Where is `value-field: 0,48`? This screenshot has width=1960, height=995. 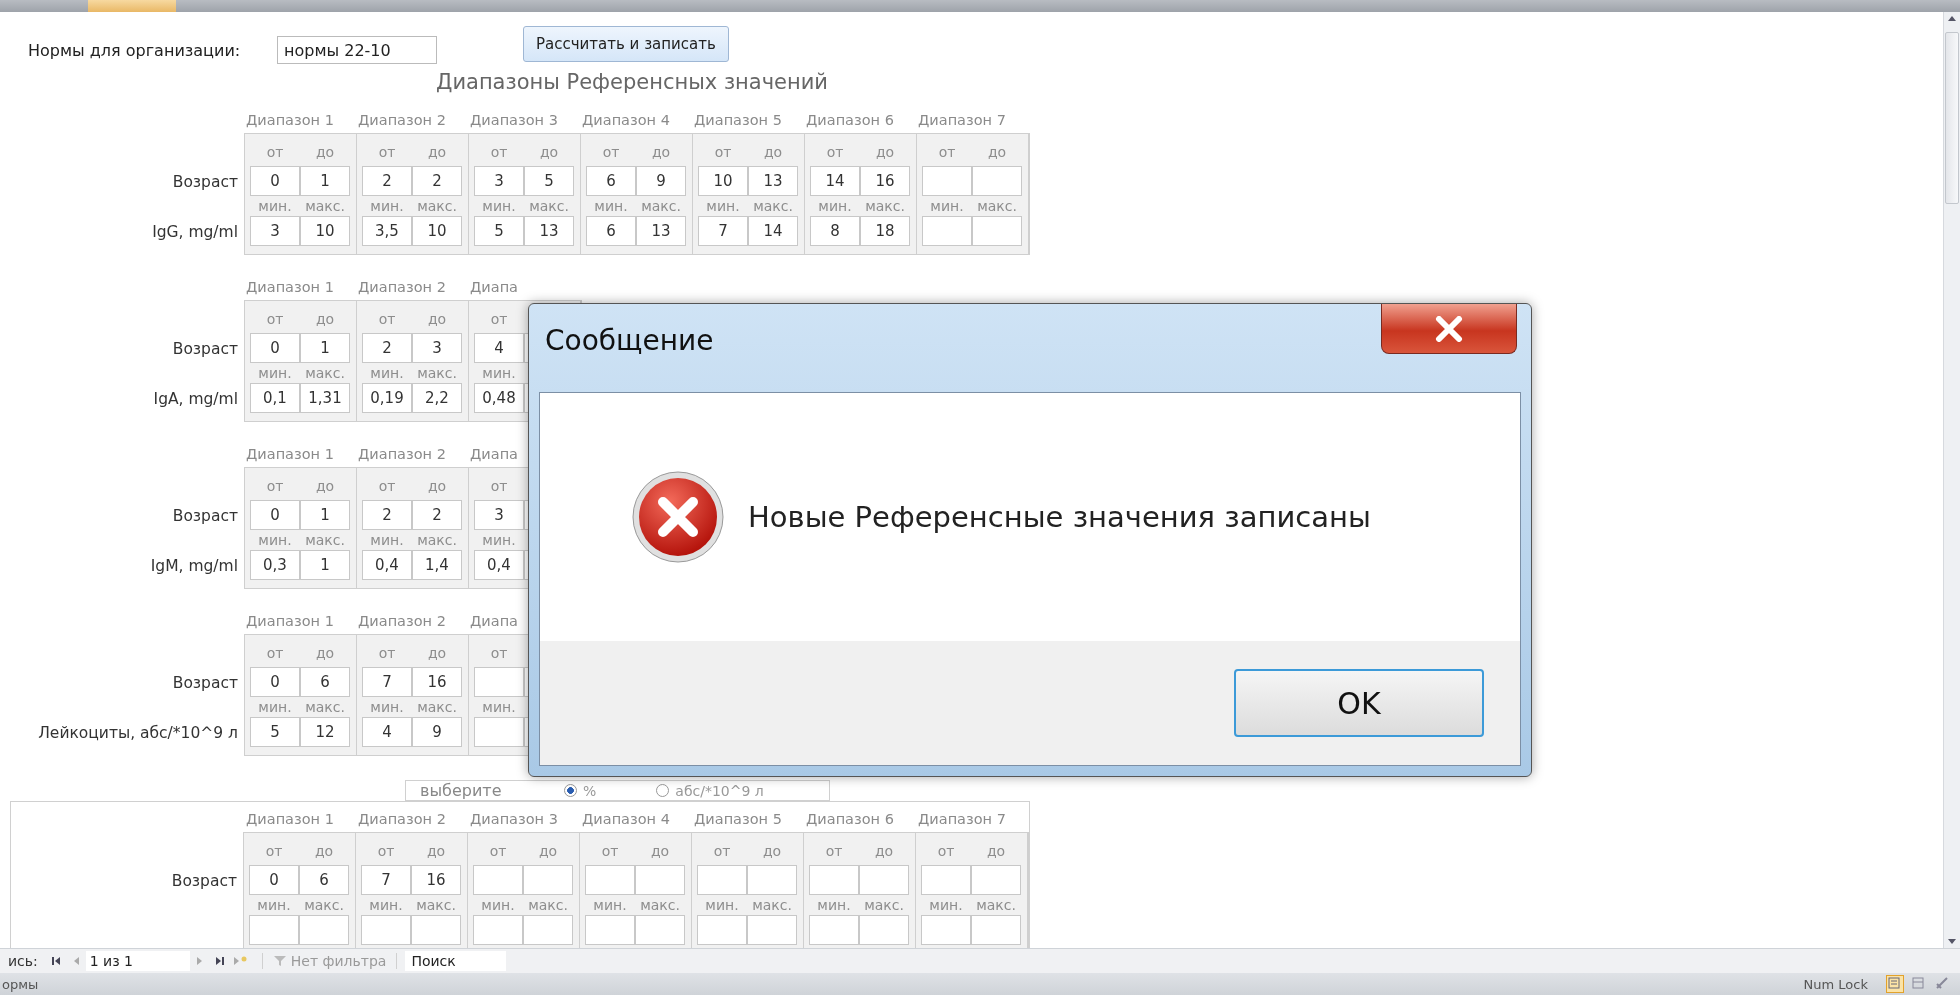 value-field: 0,48 is located at coordinates (499, 398).